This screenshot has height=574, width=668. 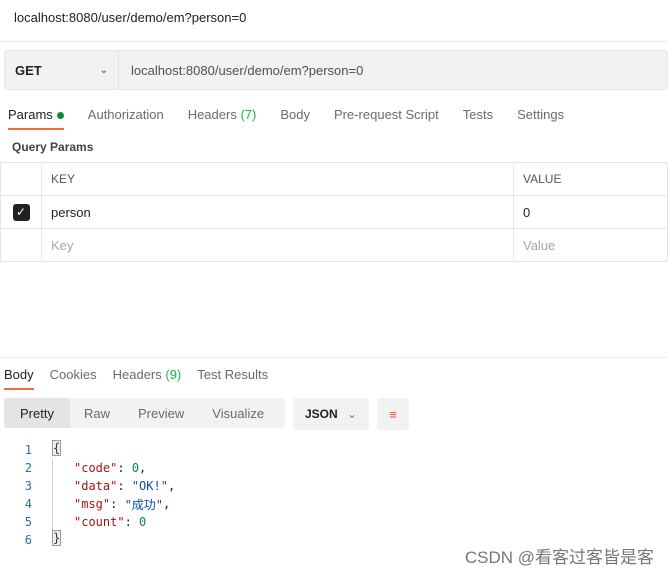 What do you see at coordinates (62, 70) in the screenshot?
I see `method-select: GET ⌄` at bounding box center [62, 70].